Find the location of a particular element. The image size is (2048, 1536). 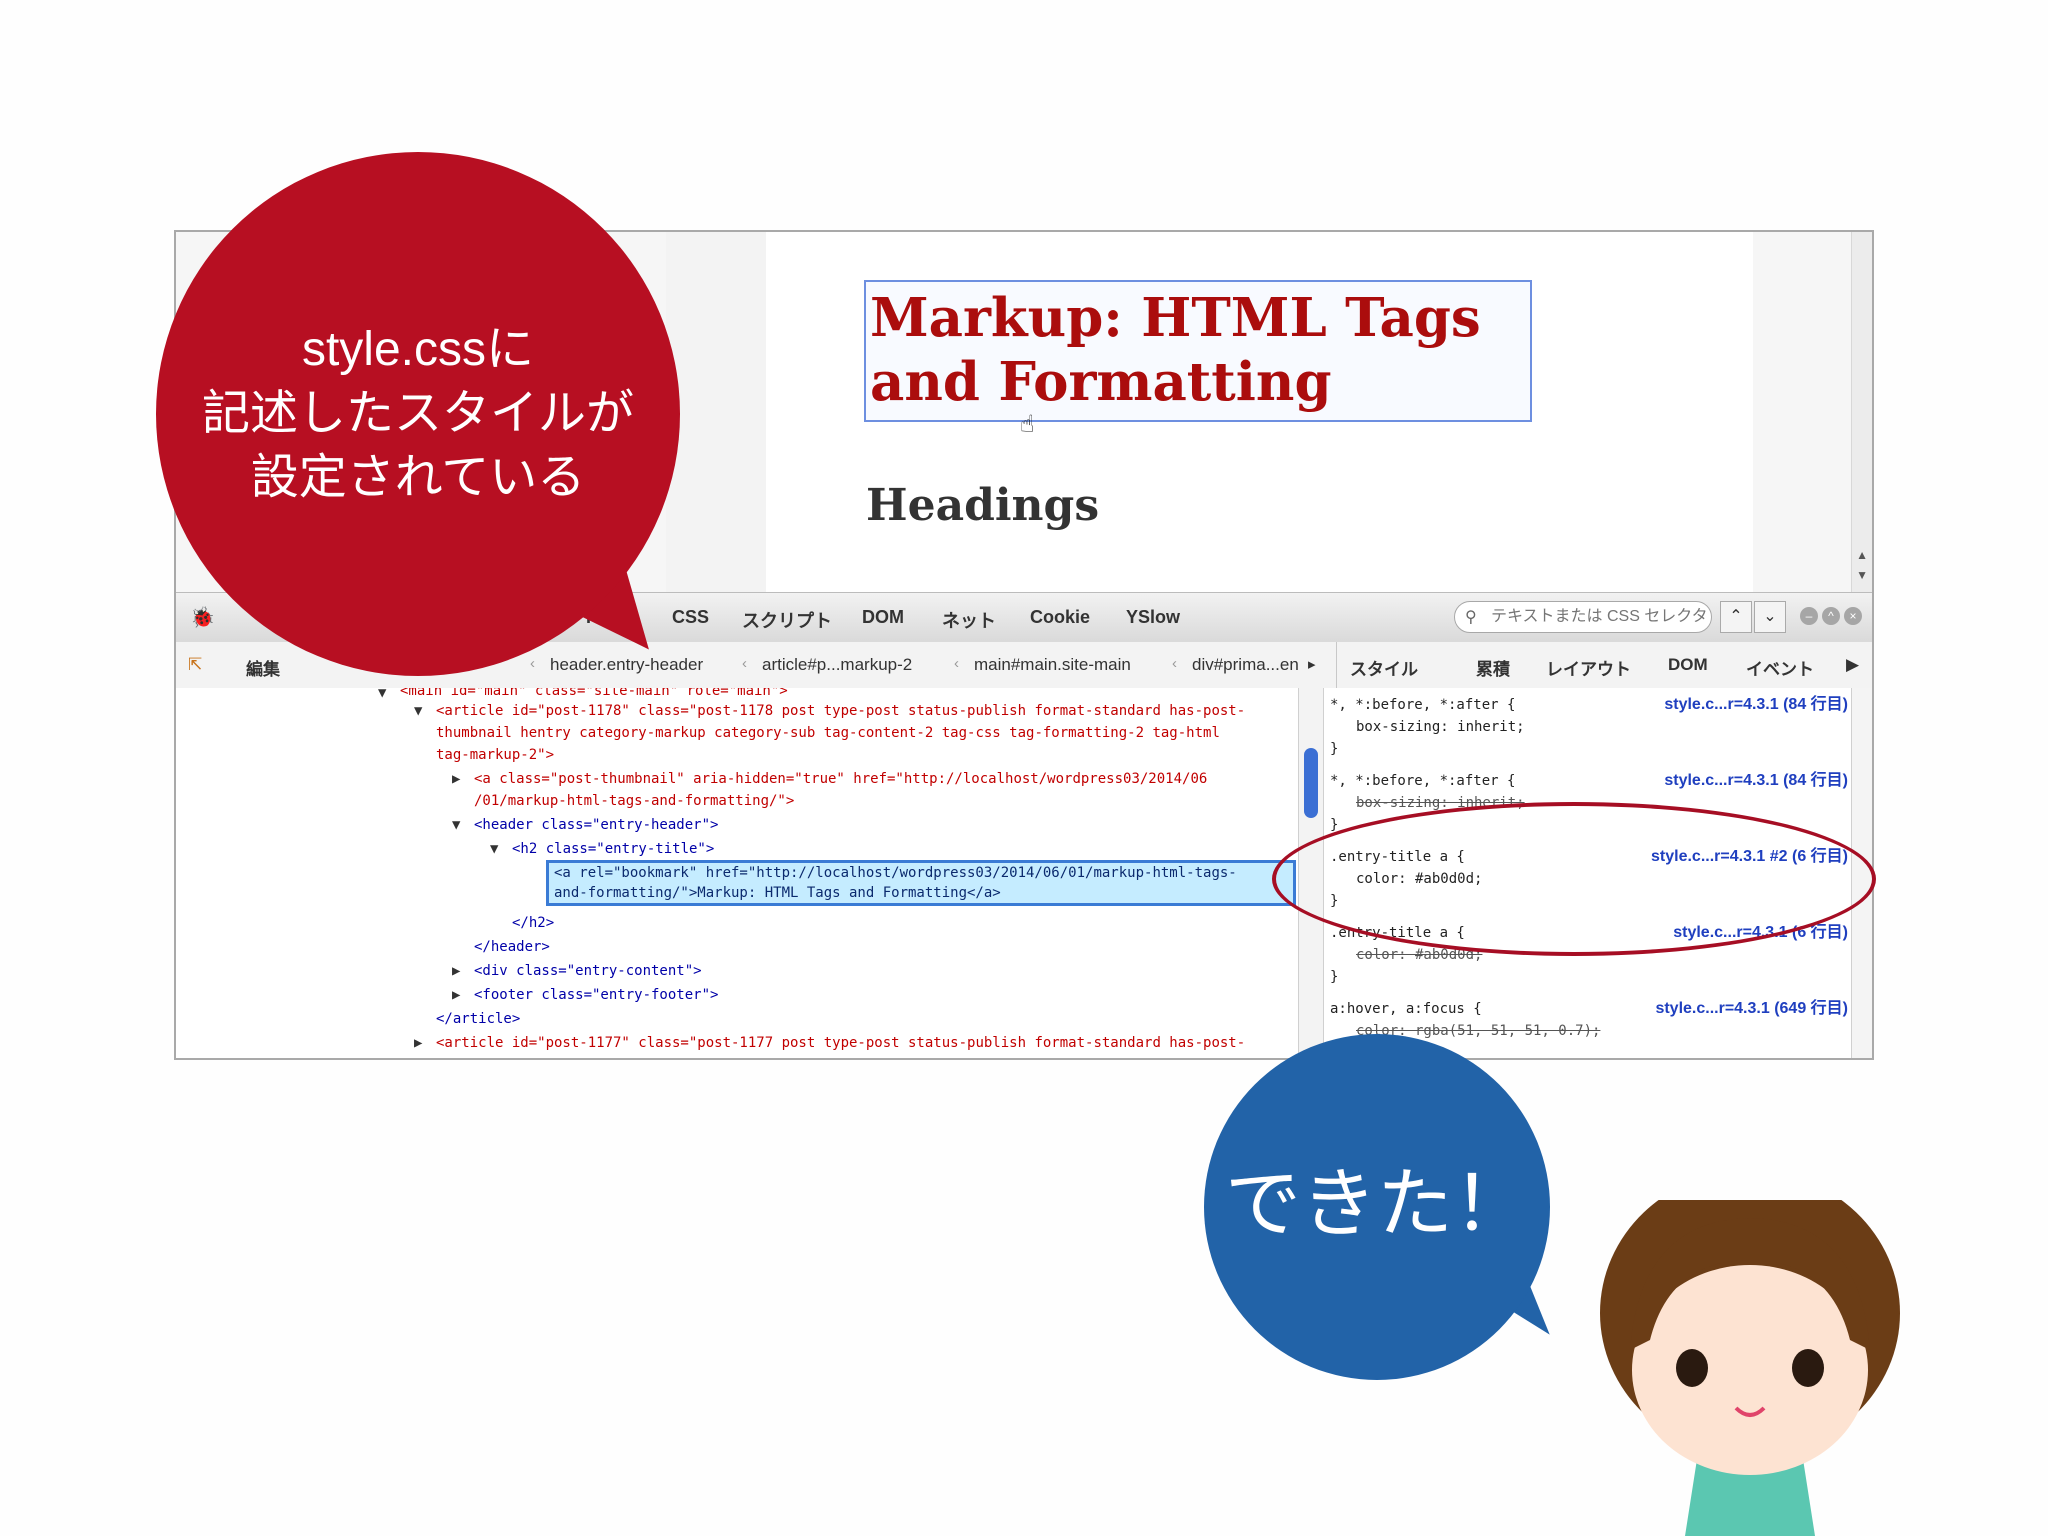

tab-script: スクリプト is located at coordinates (787, 620).